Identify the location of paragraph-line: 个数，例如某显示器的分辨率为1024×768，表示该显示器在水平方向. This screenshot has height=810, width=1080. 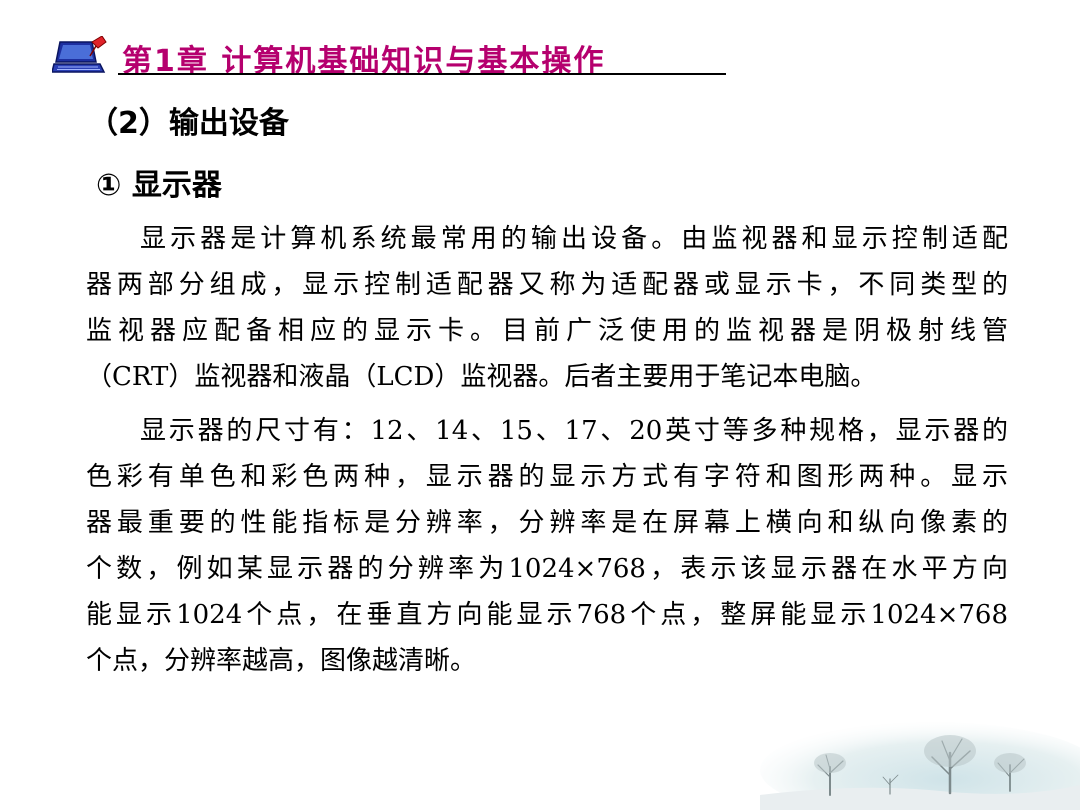
(547, 569).